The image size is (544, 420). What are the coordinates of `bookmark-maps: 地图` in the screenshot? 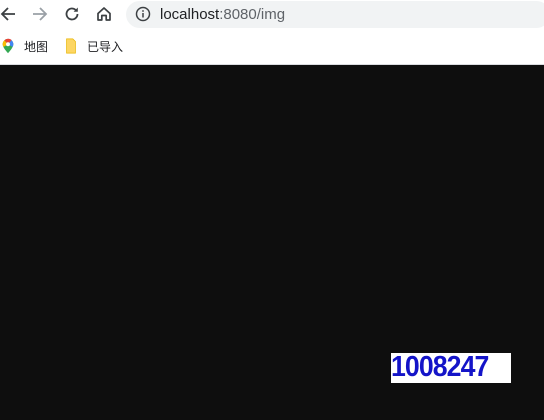 It's located at (24, 46).